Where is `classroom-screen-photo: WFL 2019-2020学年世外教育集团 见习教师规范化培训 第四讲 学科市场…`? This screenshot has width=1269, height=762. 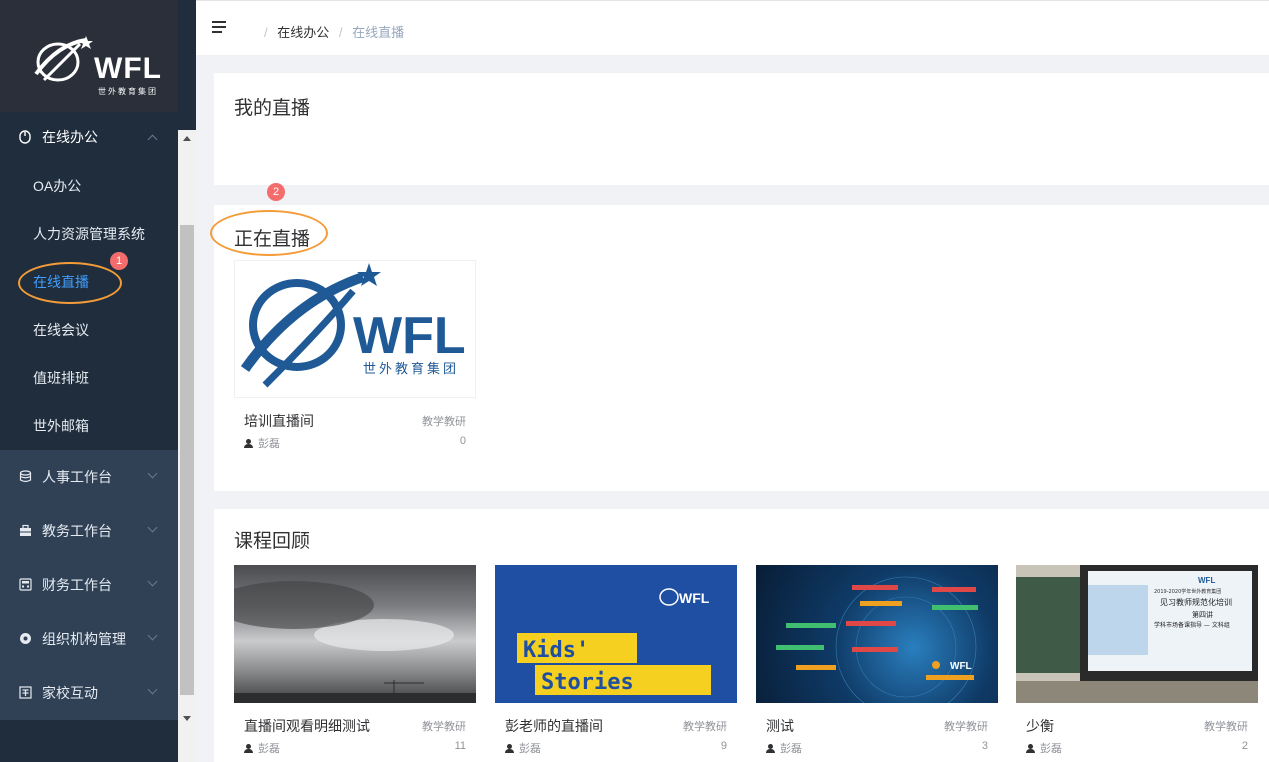 classroom-screen-photo: WFL 2019-2020学年世外教育集团 见习教师规范化培训 第四讲 学科市场… is located at coordinates (1137, 634).